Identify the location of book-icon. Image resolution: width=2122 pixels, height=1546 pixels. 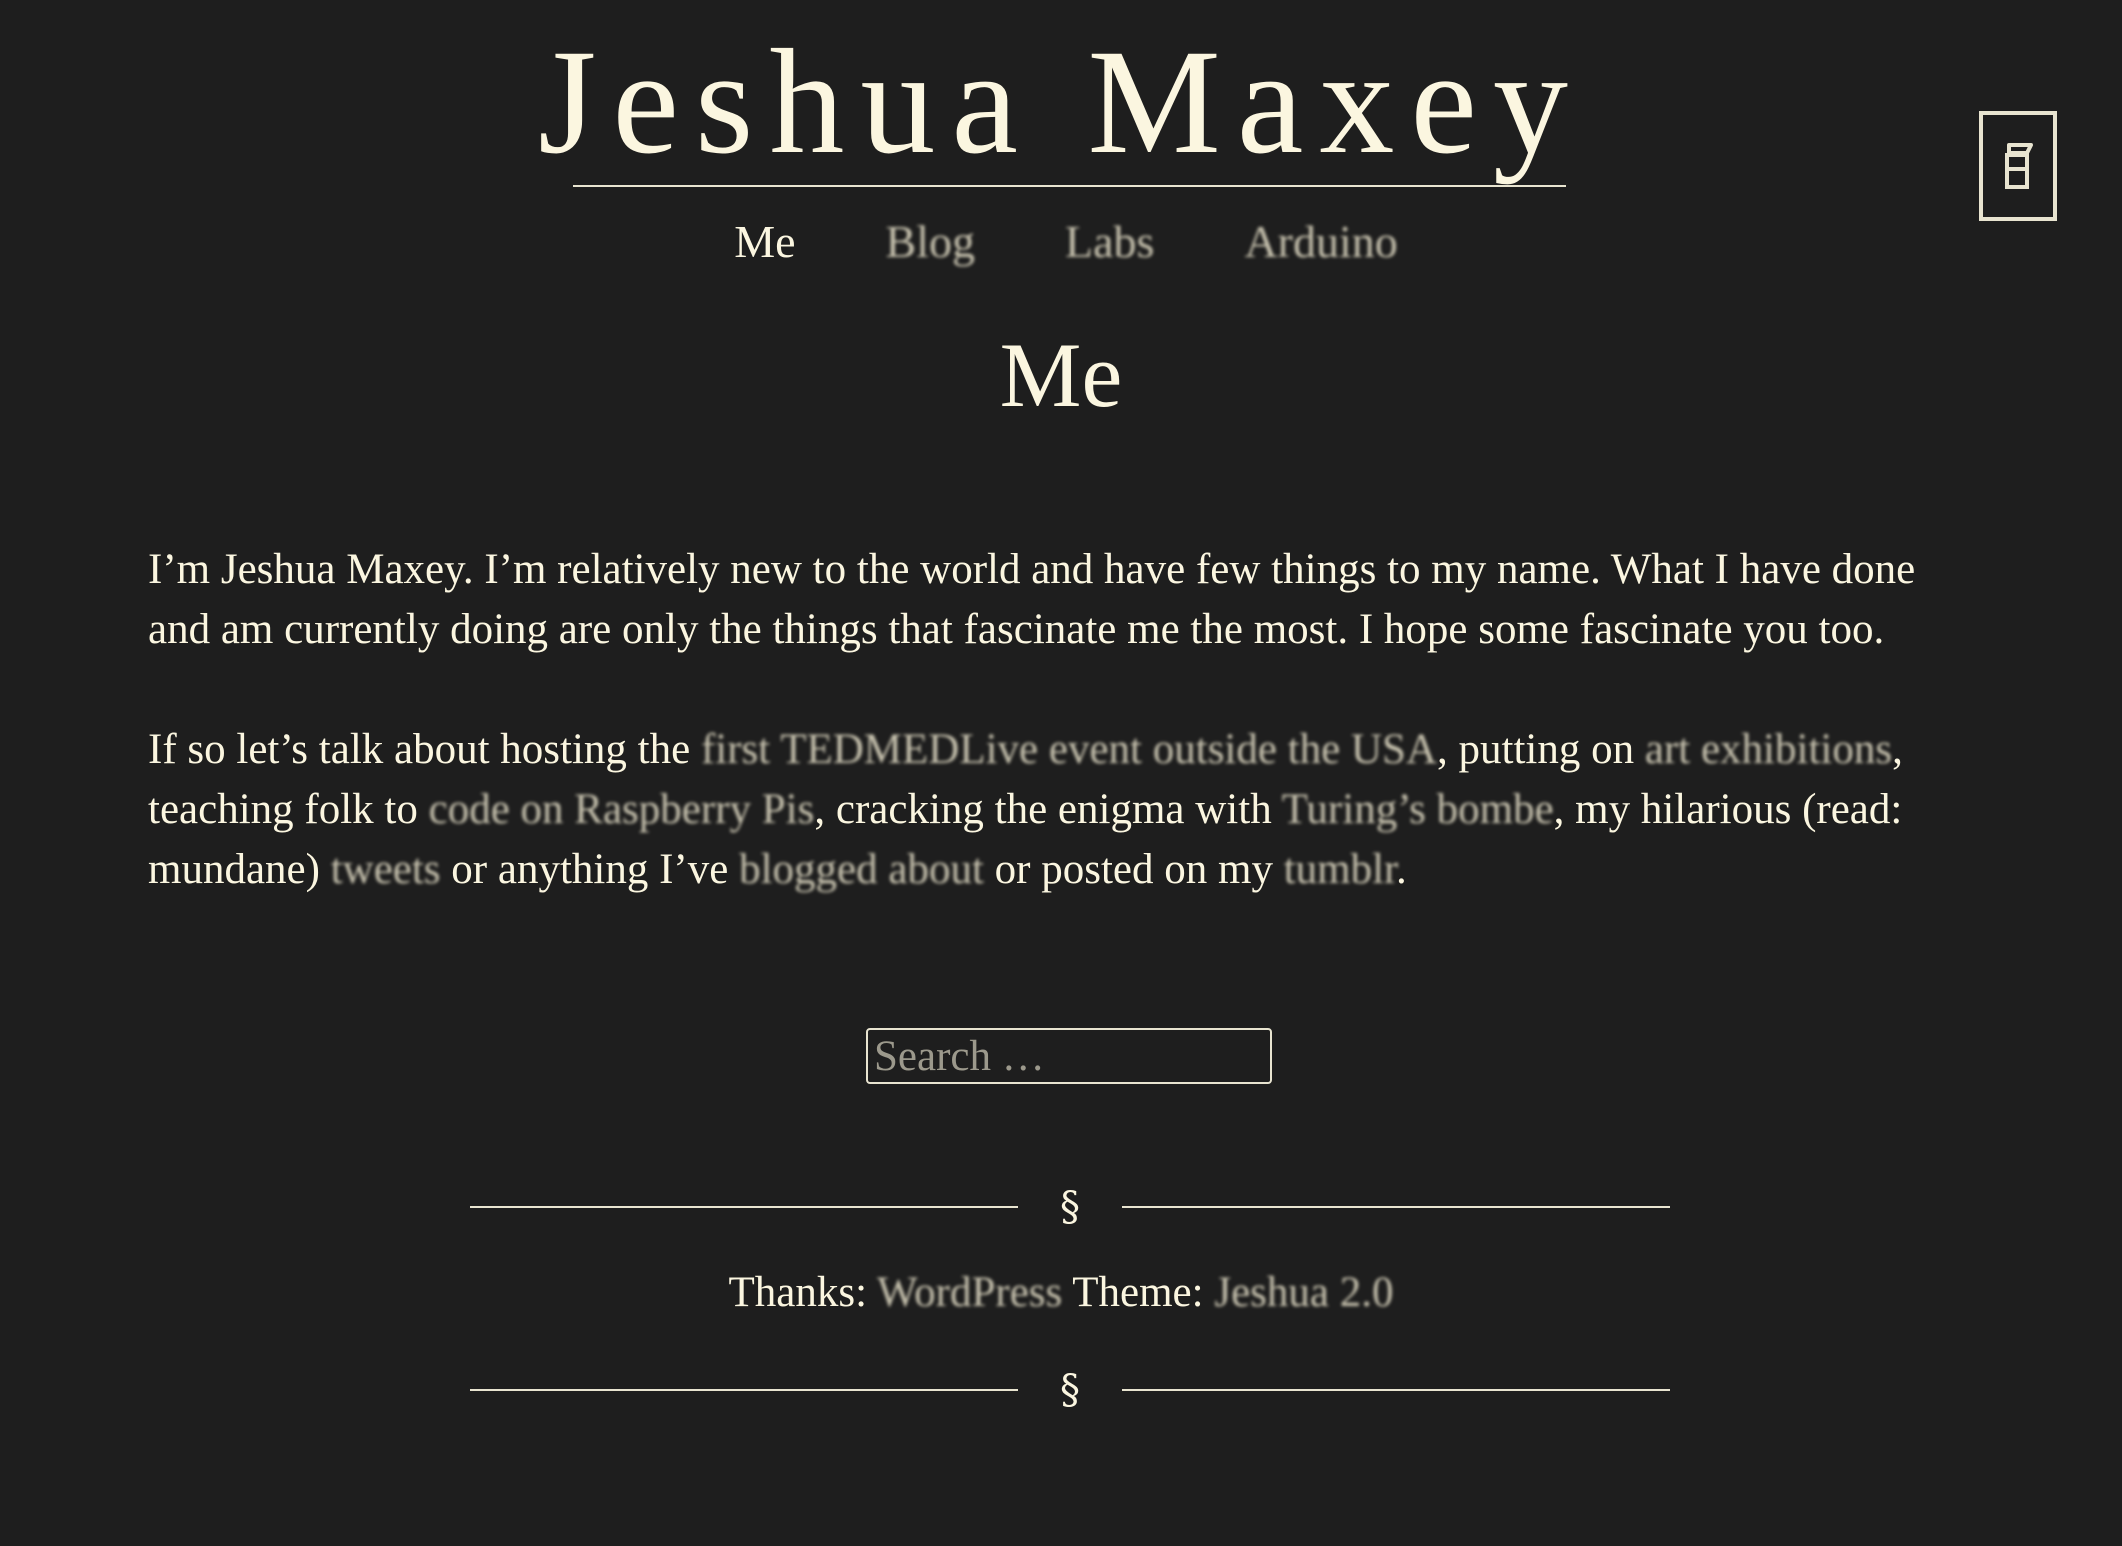
(2019, 166).